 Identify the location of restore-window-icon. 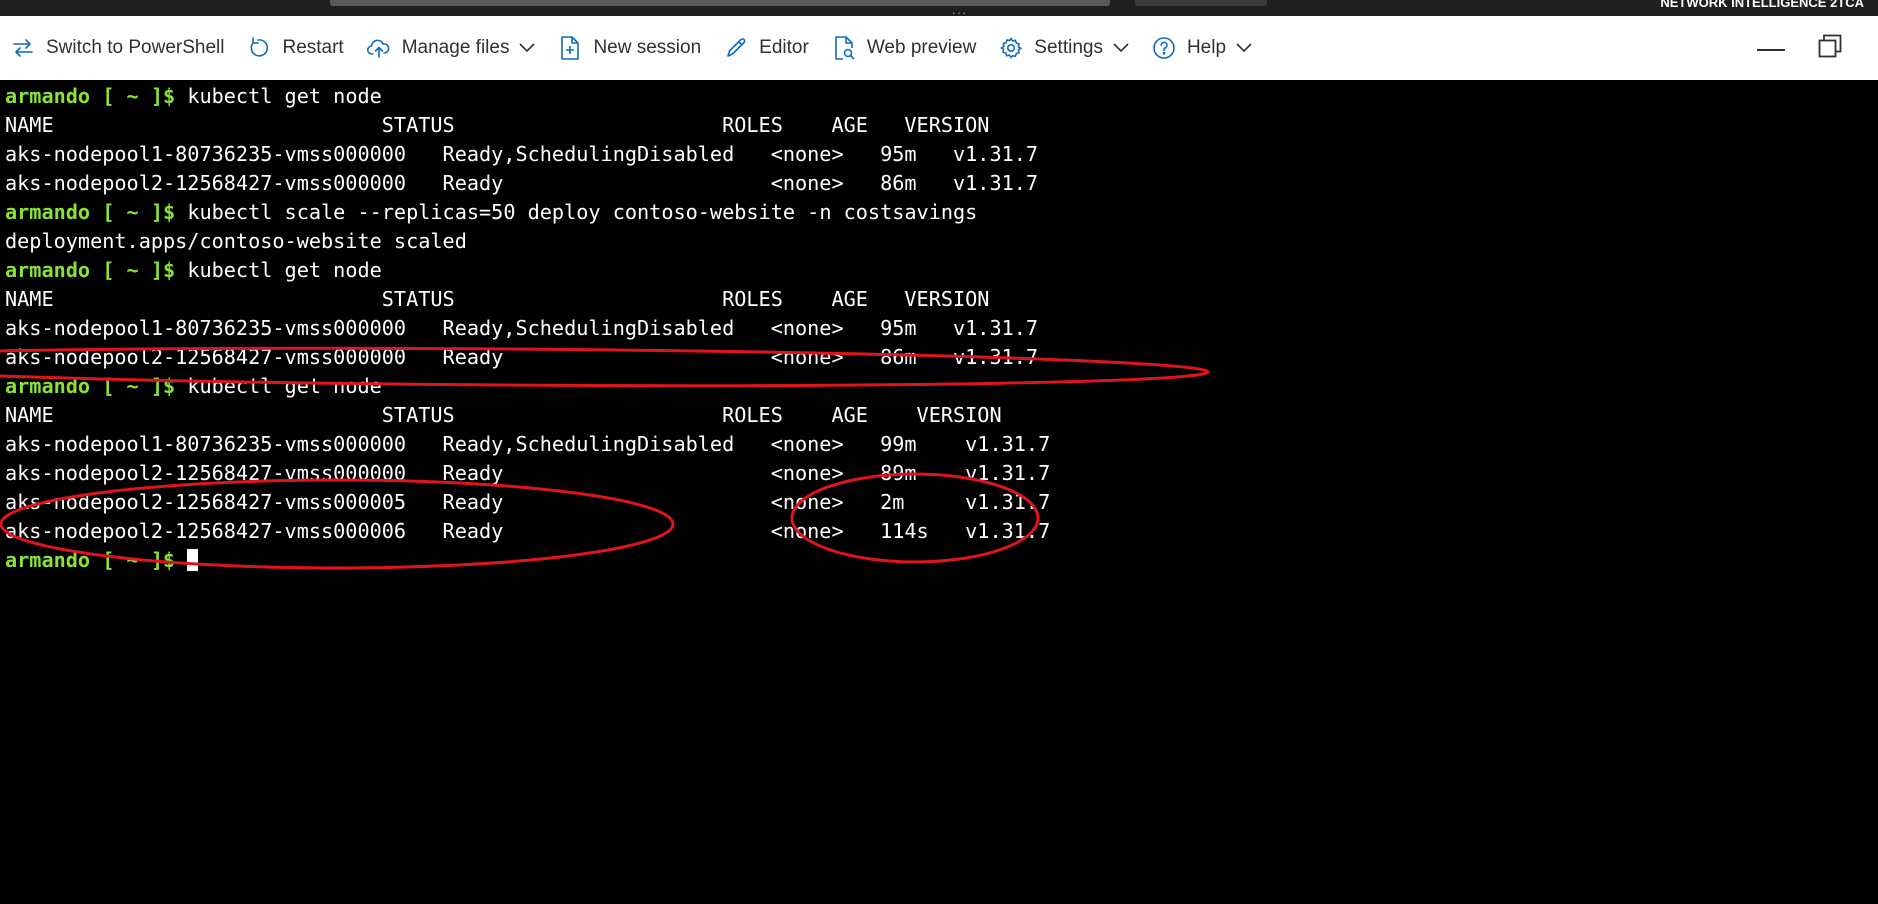
(1830, 48).